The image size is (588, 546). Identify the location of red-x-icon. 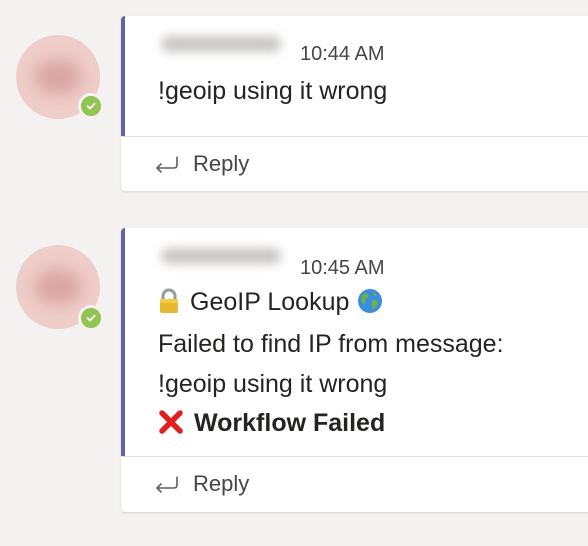
(171, 422).